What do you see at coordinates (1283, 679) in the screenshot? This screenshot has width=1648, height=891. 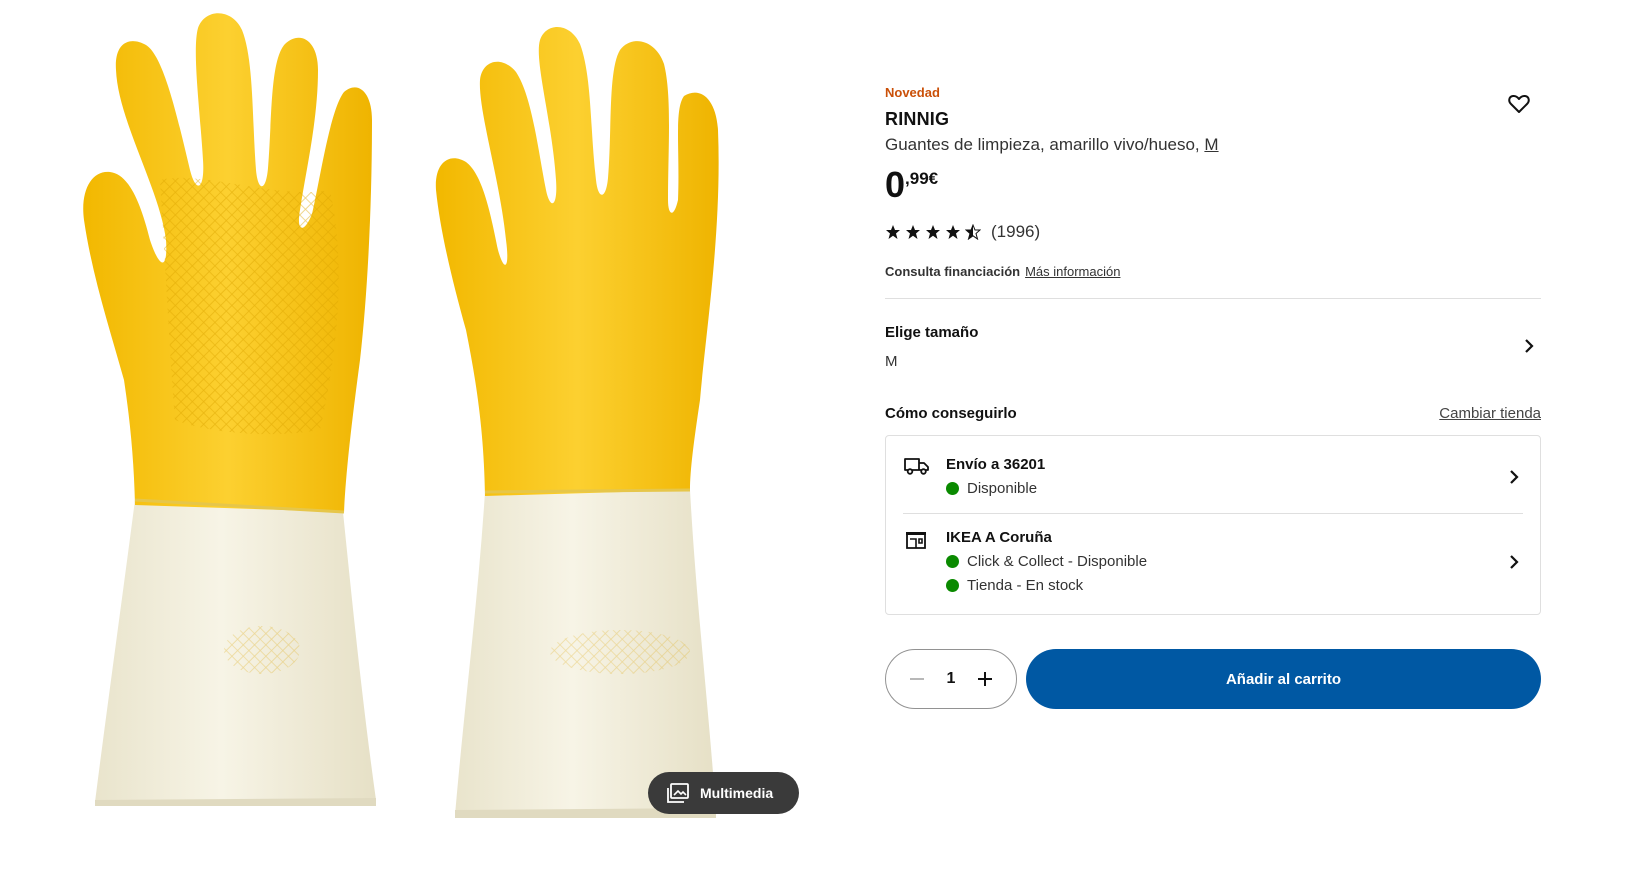 I see `add-to-cart-button: Añadir al carrito` at bounding box center [1283, 679].